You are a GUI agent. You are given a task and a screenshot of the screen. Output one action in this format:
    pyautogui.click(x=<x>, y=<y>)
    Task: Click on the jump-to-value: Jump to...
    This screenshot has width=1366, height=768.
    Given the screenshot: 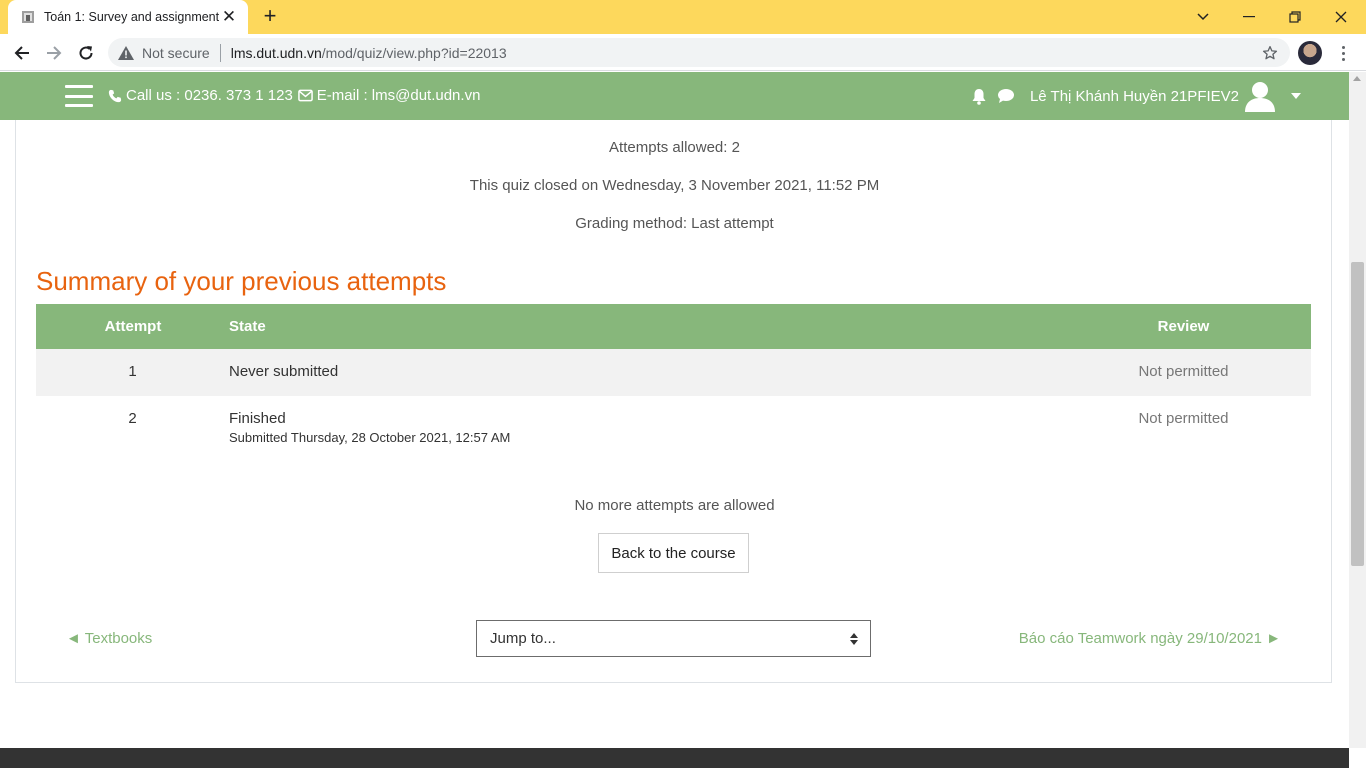 What is the action you would take?
    pyautogui.click(x=523, y=638)
    